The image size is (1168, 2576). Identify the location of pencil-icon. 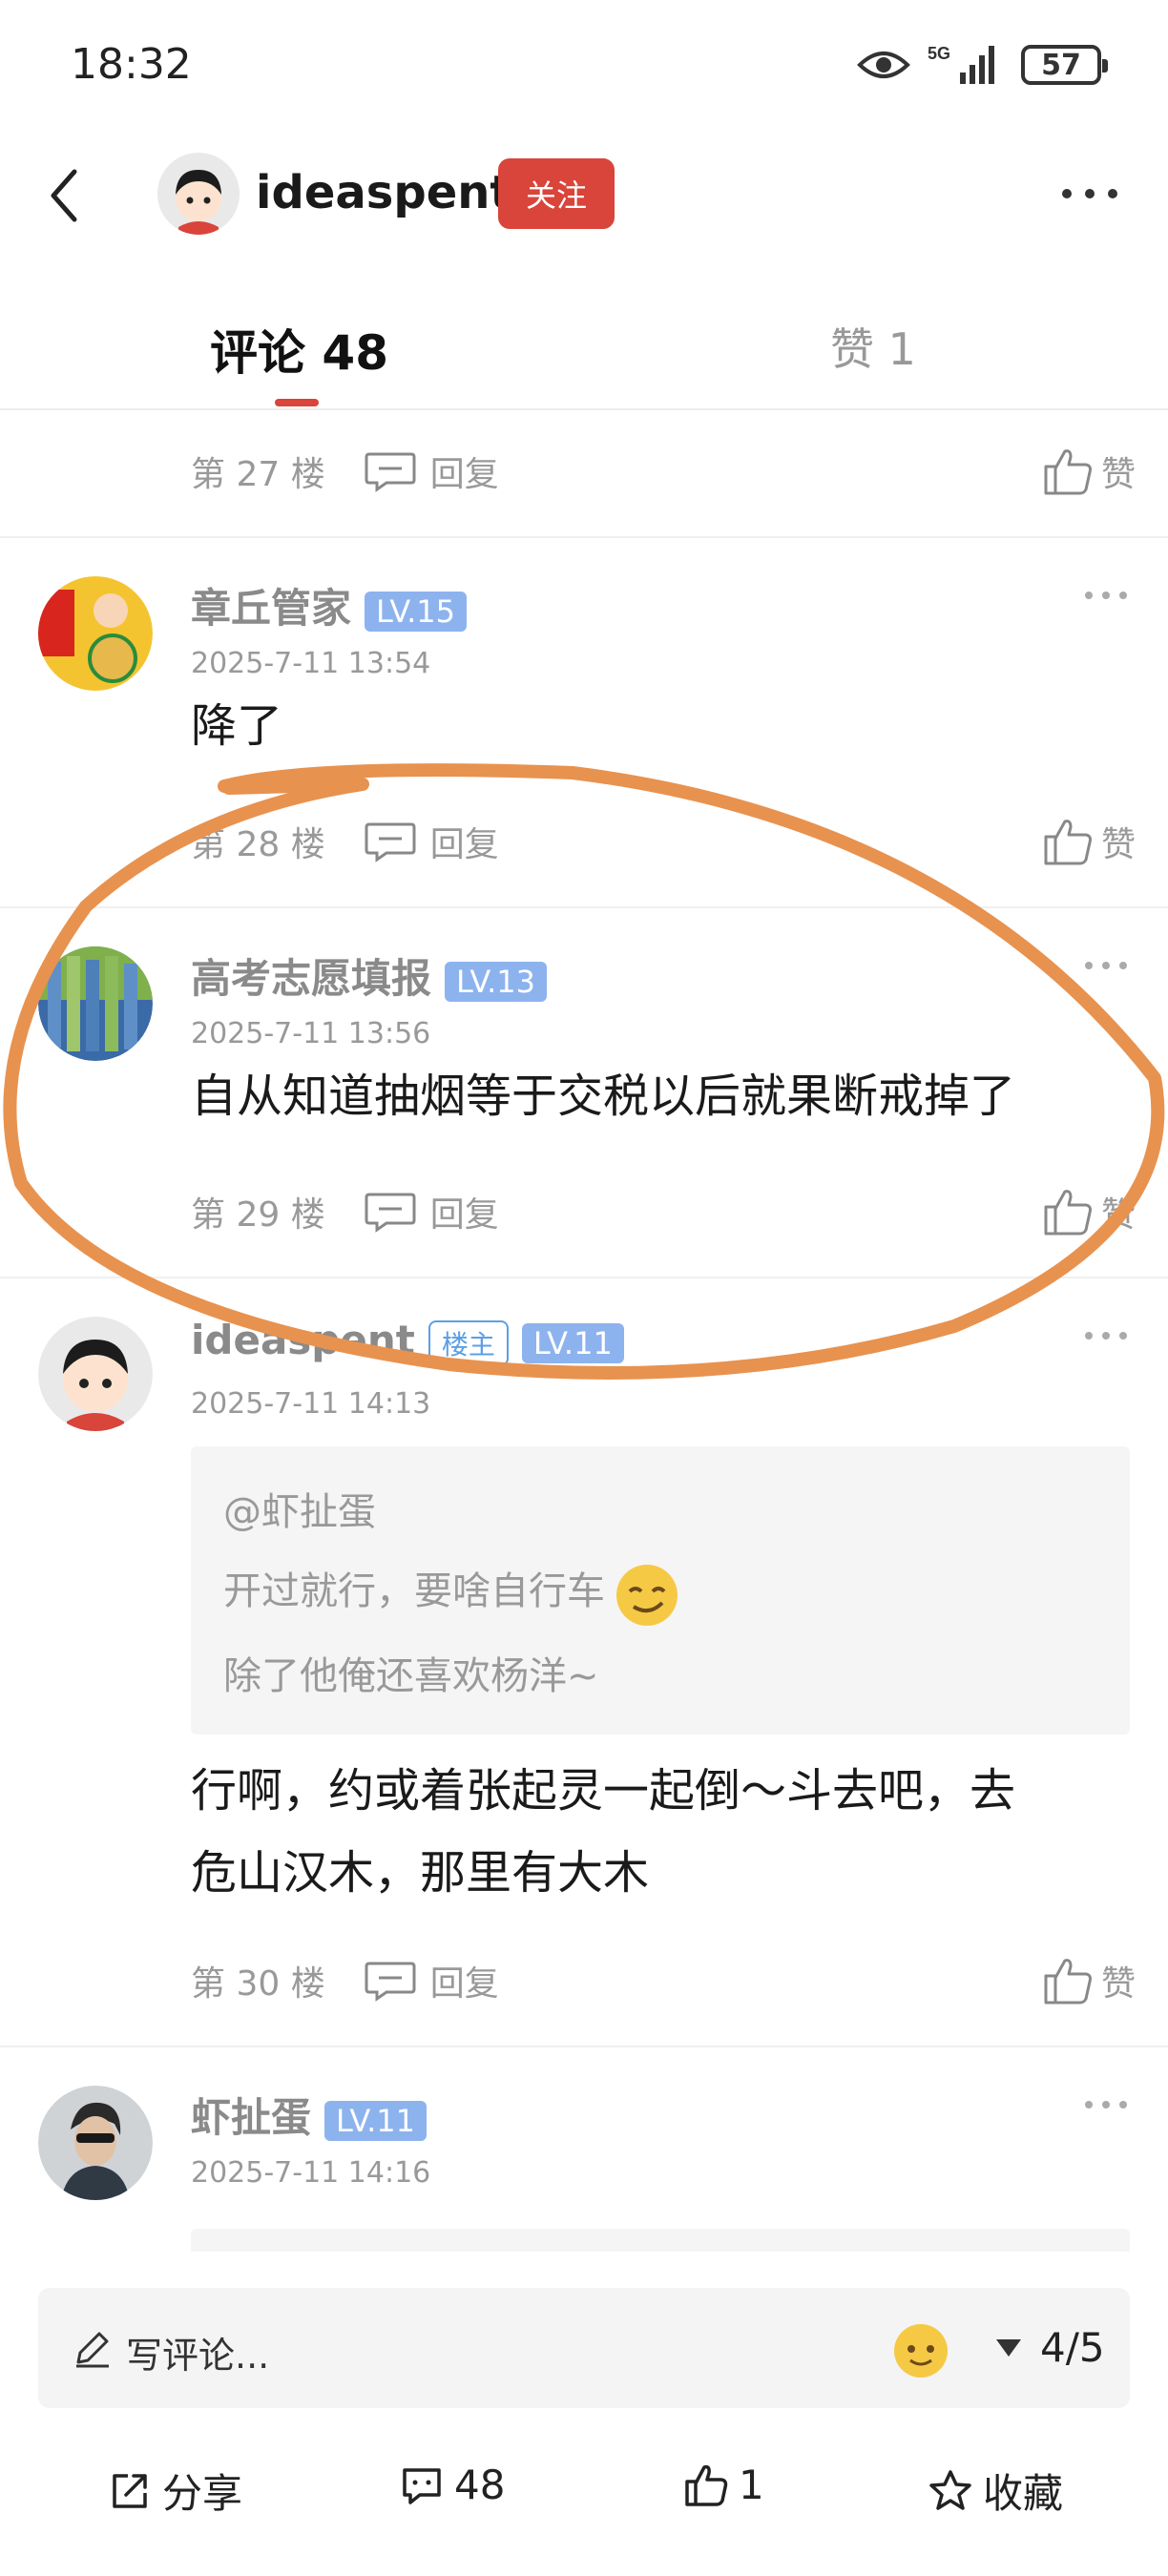
(92, 2350).